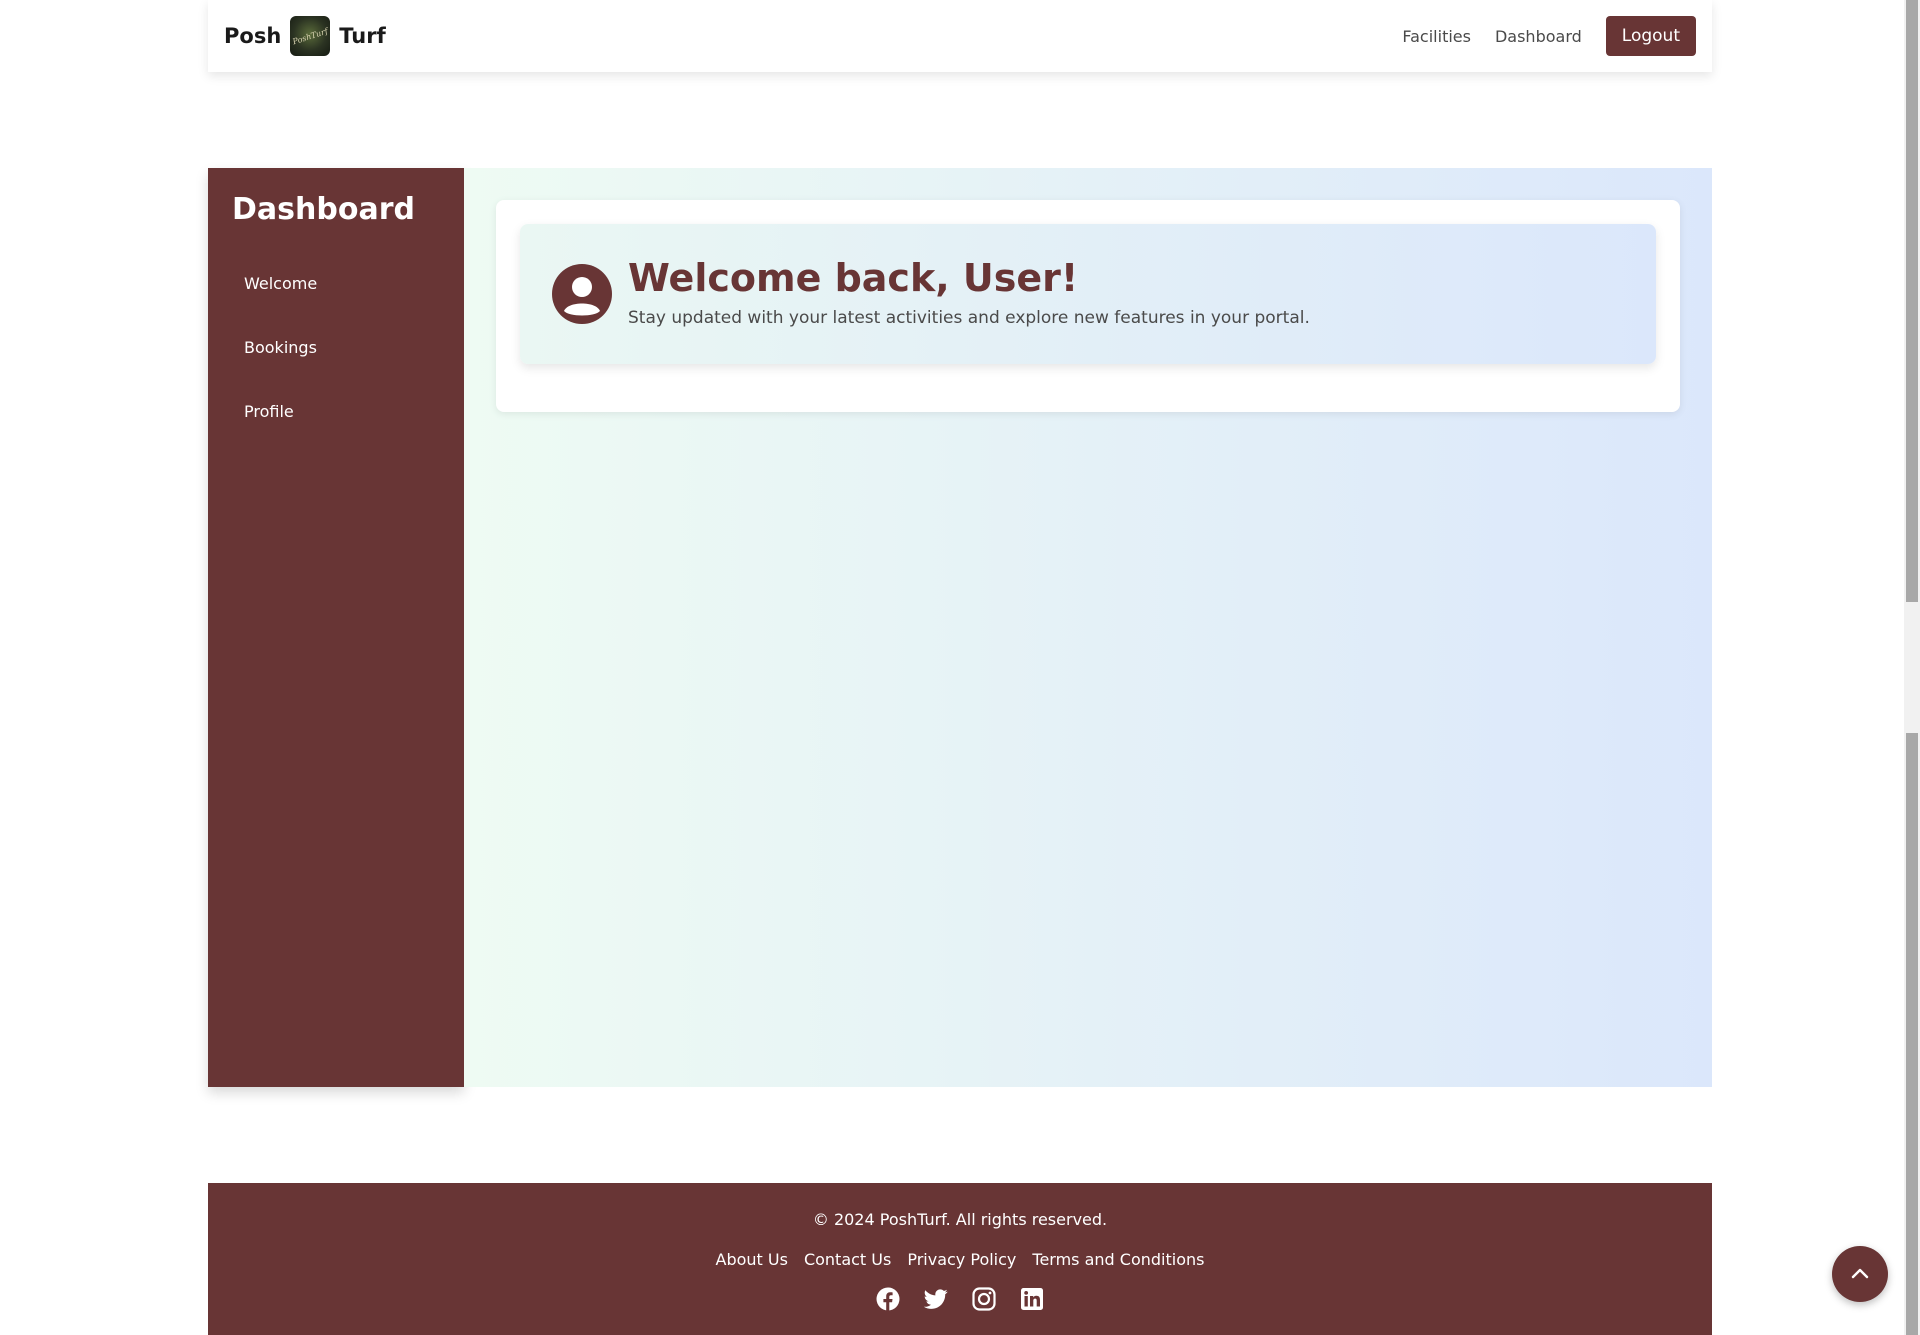 This screenshot has width=1920, height=1335. I want to click on footer-link-about: About Us, so click(752, 1259).